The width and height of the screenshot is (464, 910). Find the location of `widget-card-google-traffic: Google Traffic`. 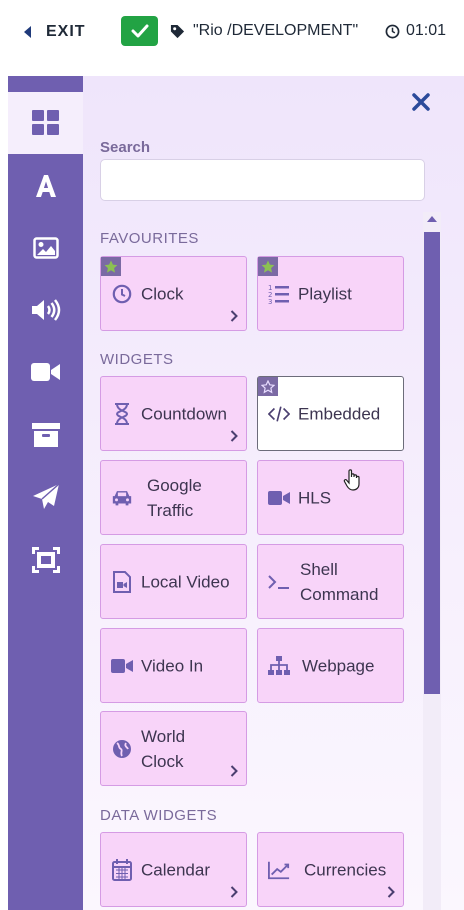

widget-card-google-traffic: Google Traffic is located at coordinates (173, 497).